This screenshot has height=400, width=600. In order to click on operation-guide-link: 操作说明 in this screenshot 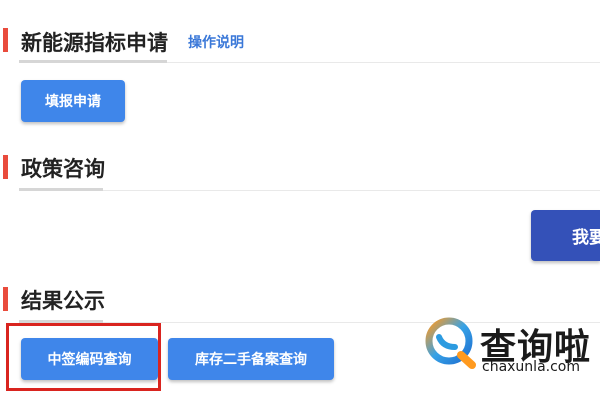, I will do `click(216, 42)`.